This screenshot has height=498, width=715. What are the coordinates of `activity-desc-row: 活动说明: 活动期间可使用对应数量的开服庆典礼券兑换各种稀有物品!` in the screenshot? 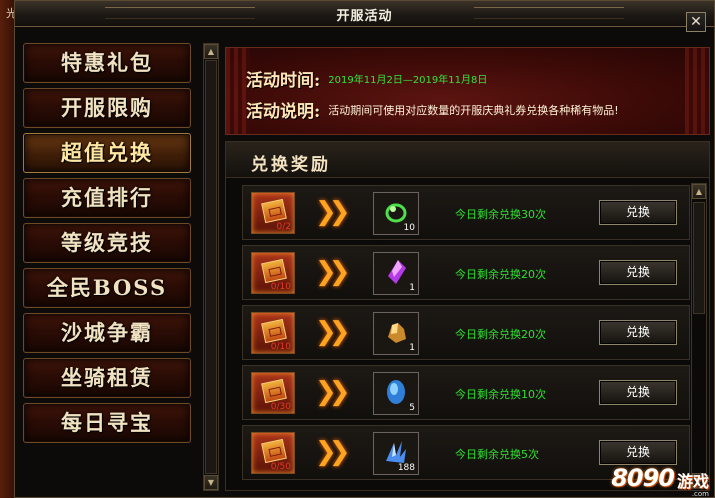 It's located at (432, 109).